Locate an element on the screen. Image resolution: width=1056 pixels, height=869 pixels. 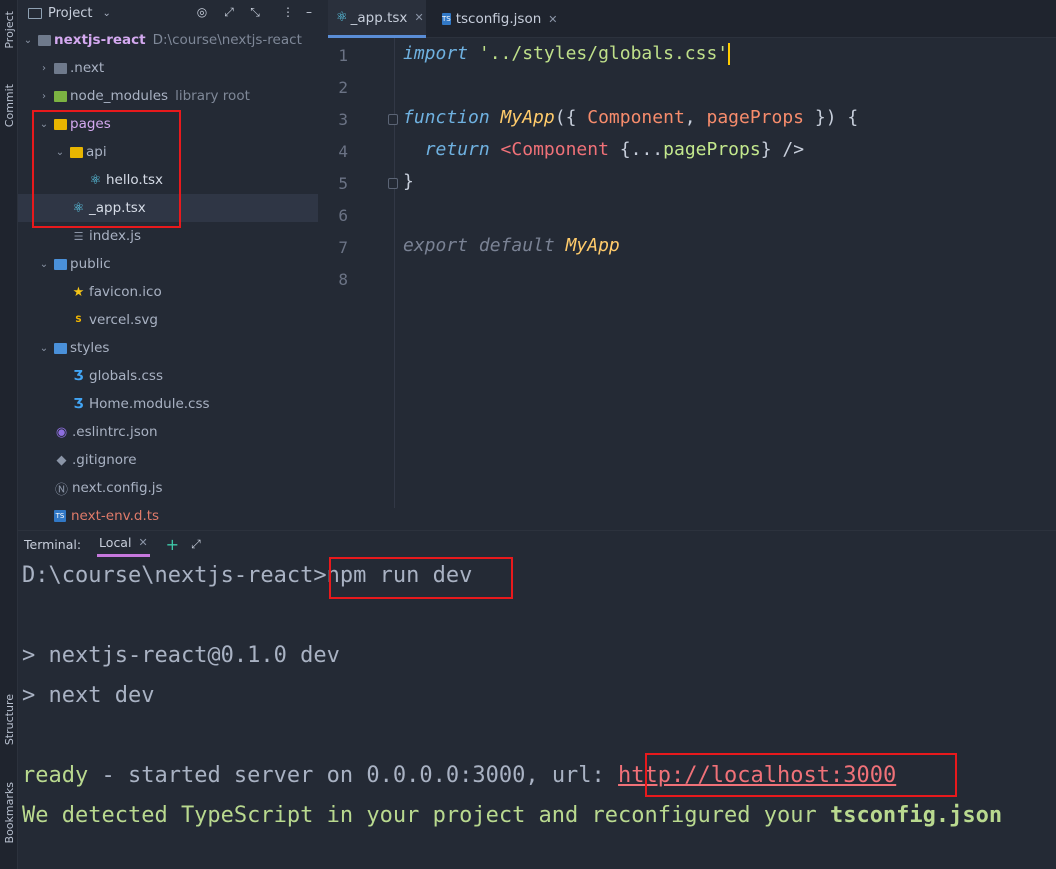
add-terminal-icon: + is located at coordinates (172, 544).